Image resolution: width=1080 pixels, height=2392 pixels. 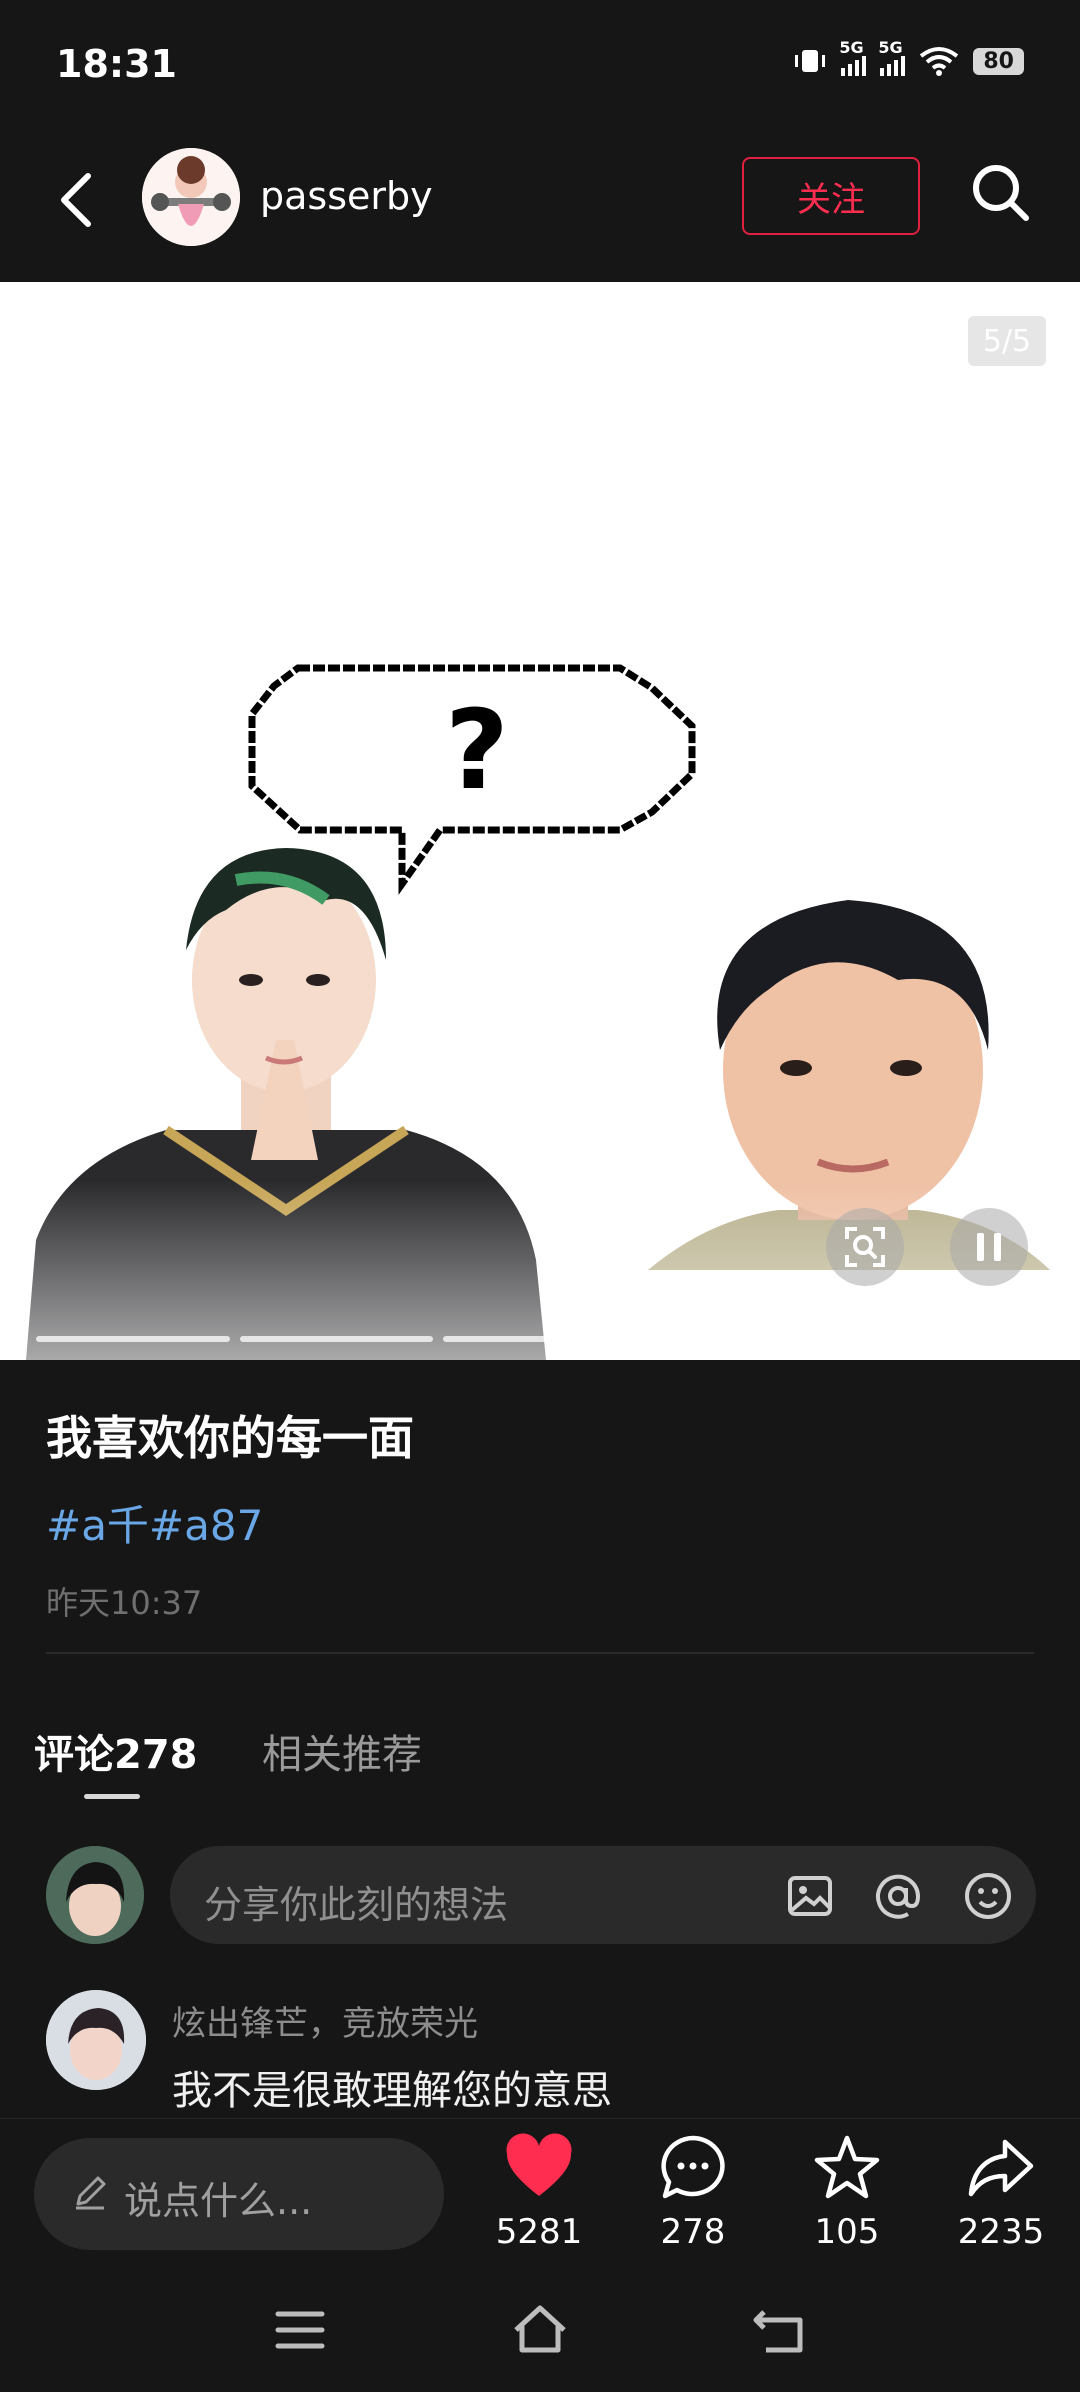 I want to click on author-username: passerby, so click(x=346, y=196).